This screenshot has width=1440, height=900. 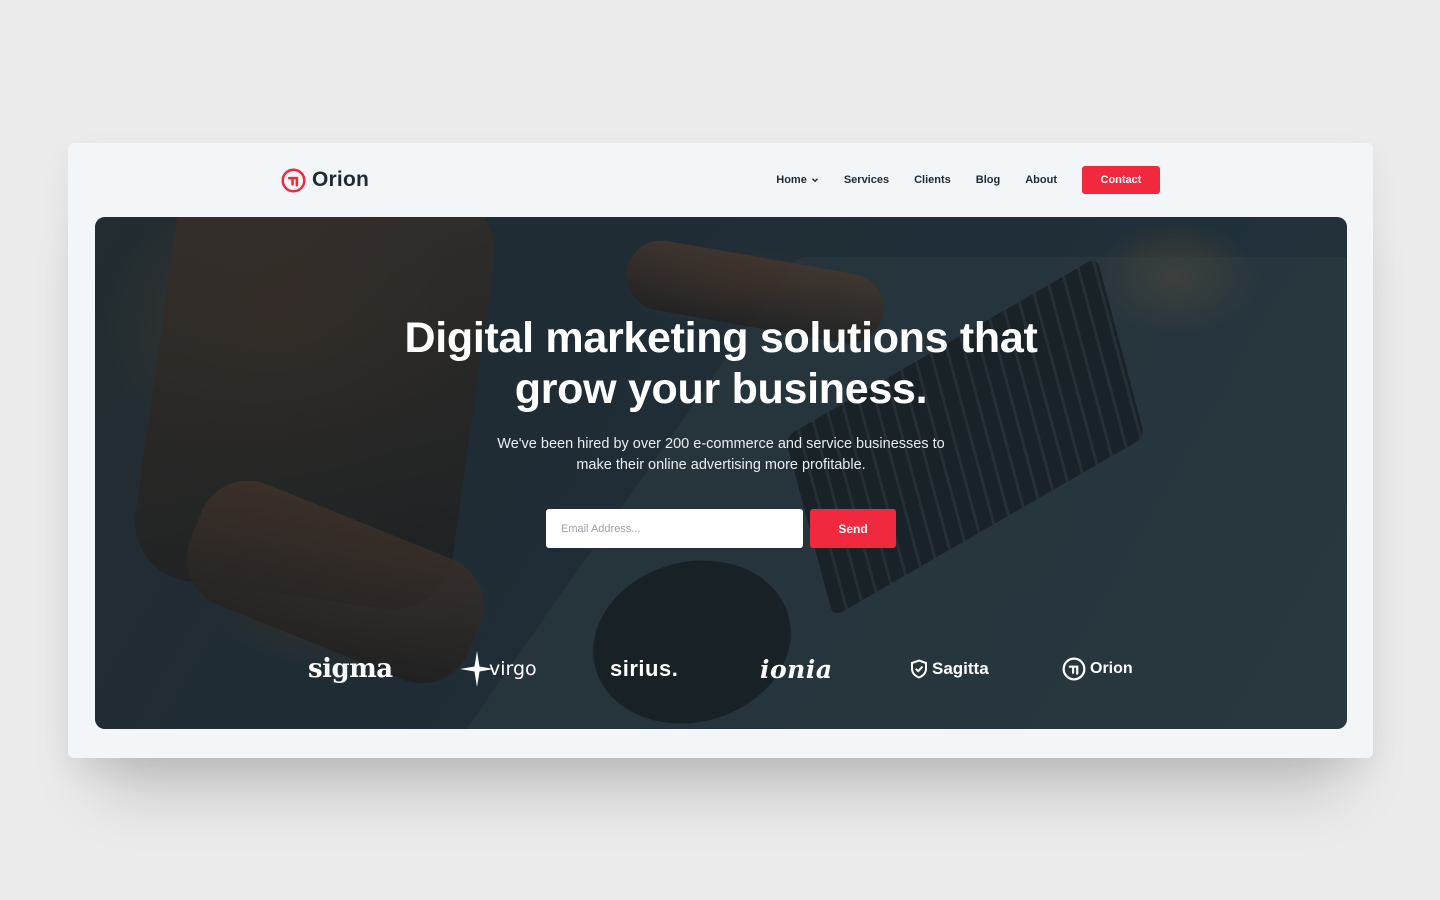 I want to click on brand-name: ionia, so click(x=796, y=669).